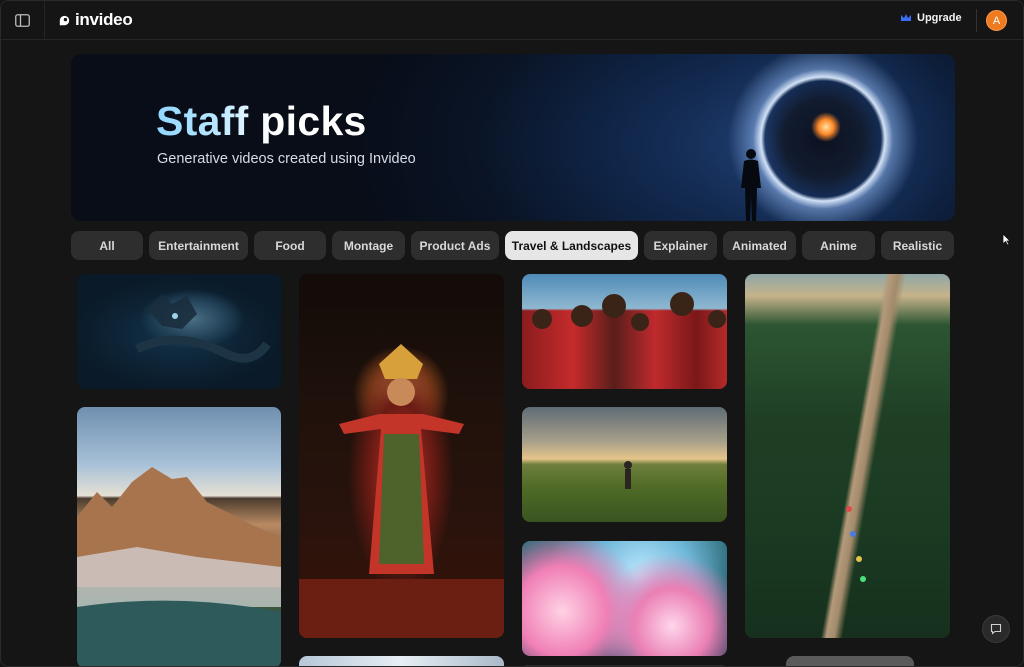 Image resolution: width=1024 pixels, height=667 pixels. I want to click on portal-glow, so click(826, 127).